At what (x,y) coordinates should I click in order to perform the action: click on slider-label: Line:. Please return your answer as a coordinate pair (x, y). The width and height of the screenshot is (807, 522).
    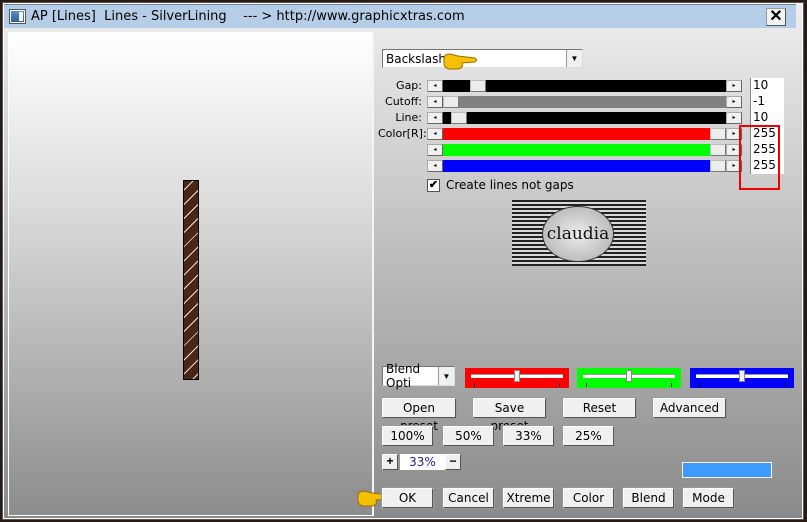
    Looking at the image, I should click on (408, 117).